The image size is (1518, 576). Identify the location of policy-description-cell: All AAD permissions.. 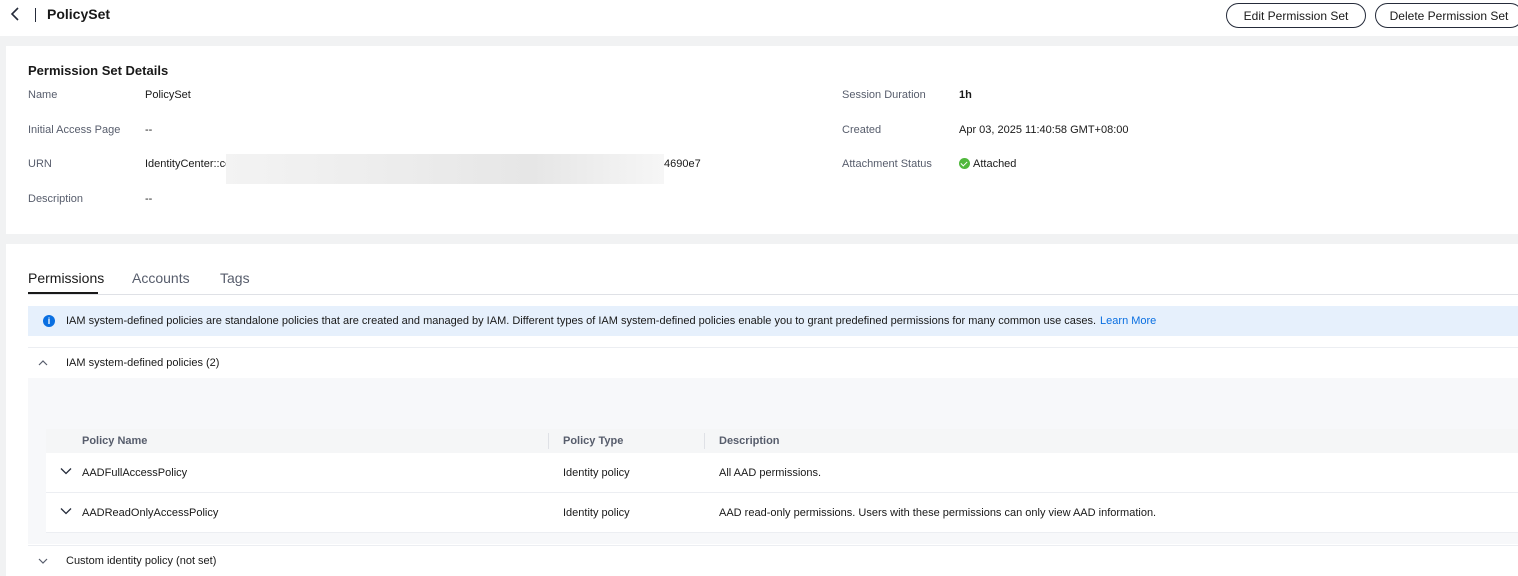
(770, 473).